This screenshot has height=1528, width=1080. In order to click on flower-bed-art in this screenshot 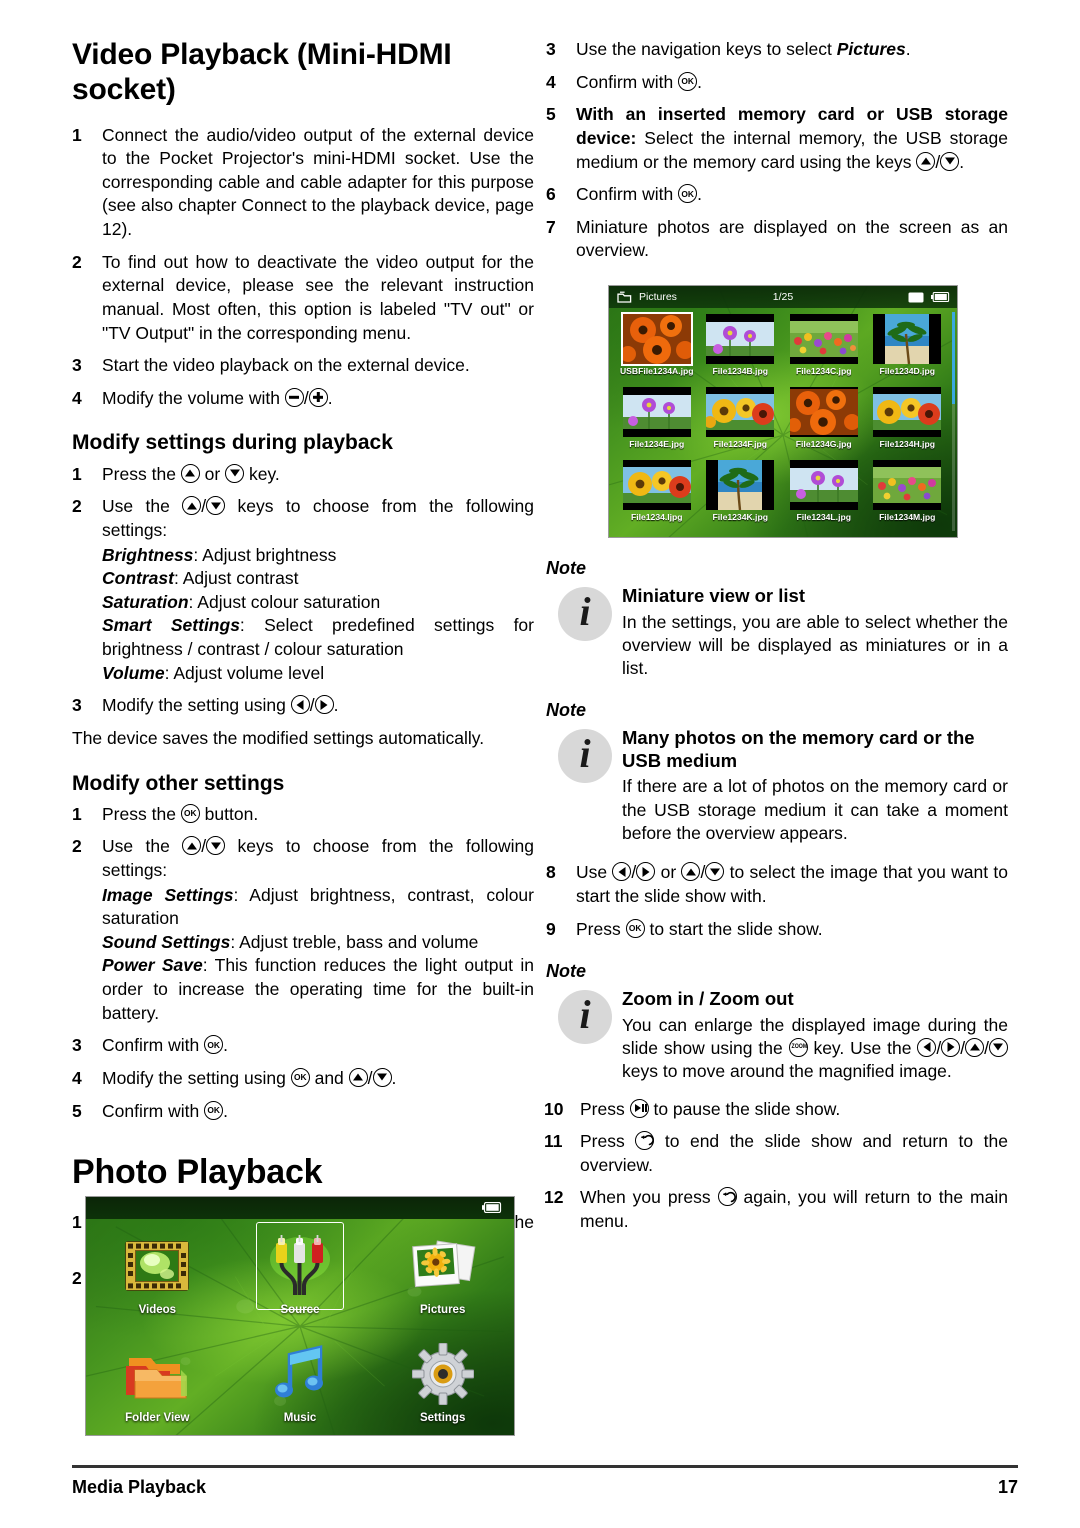, I will do `click(823, 339)`.